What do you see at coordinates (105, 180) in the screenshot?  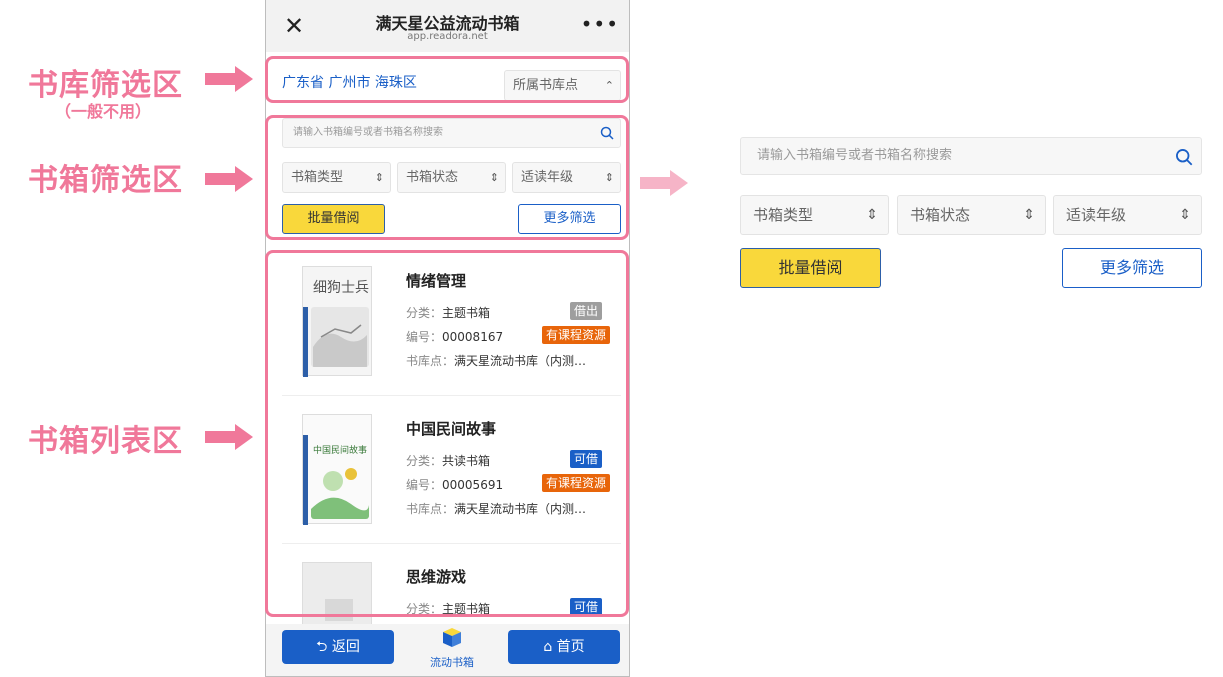 I see `annotation-box-filter: 书箱筛选区` at bounding box center [105, 180].